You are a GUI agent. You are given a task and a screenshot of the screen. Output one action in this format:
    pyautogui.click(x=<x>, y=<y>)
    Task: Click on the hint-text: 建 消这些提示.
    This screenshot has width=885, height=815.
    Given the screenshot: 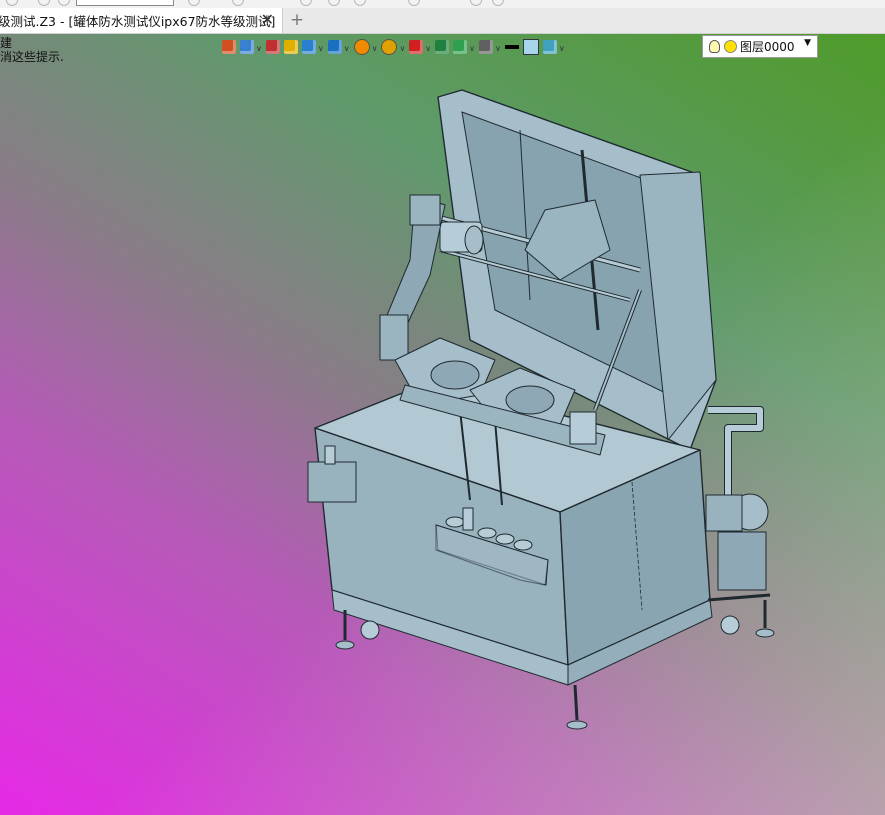 What is the action you would take?
    pyautogui.click(x=32, y=50)
    